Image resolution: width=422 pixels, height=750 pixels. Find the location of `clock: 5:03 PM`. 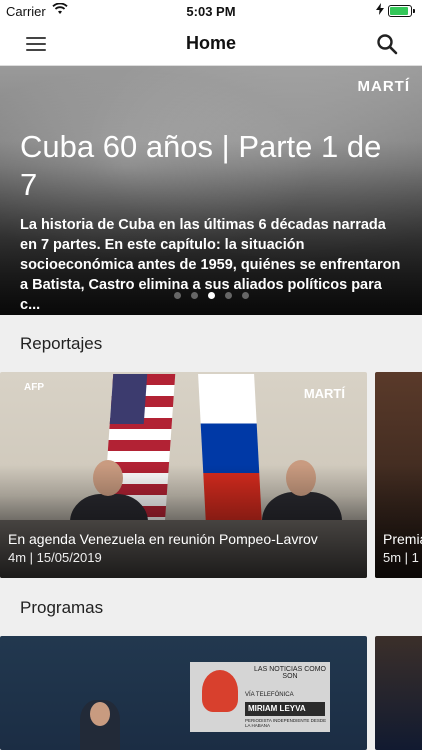

clock: 5:03 PM is located at coordinates (211, 11).